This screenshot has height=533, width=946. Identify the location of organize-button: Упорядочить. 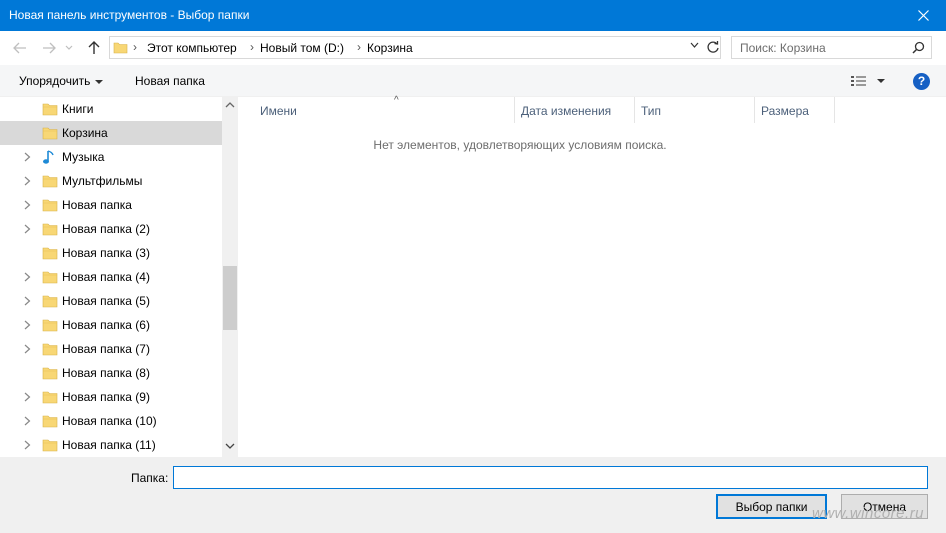
(61, 81).